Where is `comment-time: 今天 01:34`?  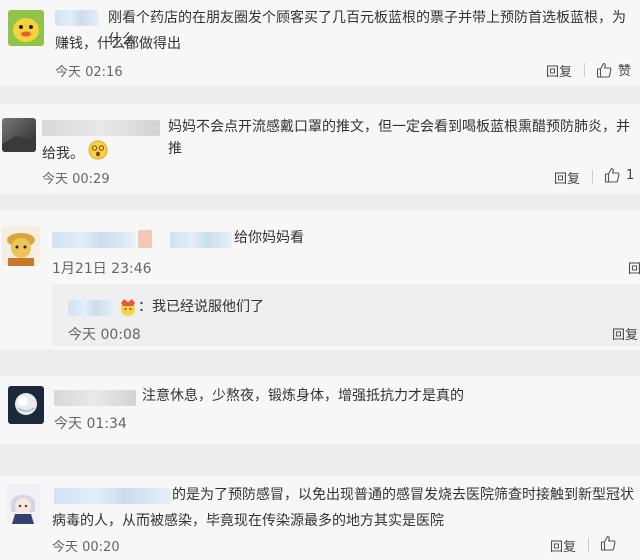
comment-time: 今天 01:34 is located at coordinates (90, 424).